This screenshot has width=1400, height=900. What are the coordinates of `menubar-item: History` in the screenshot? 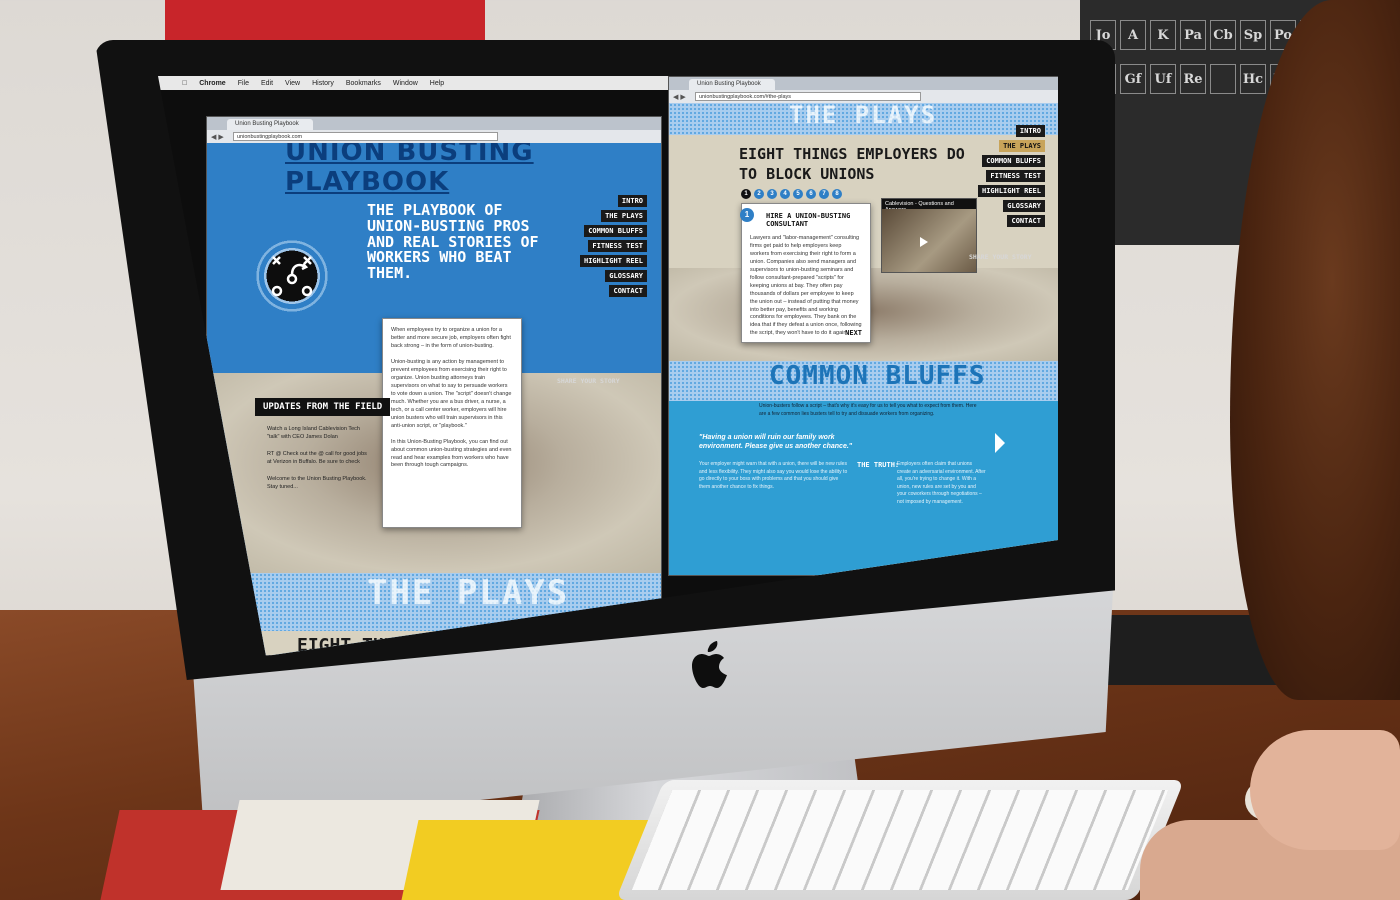 It's located at (323, 83).